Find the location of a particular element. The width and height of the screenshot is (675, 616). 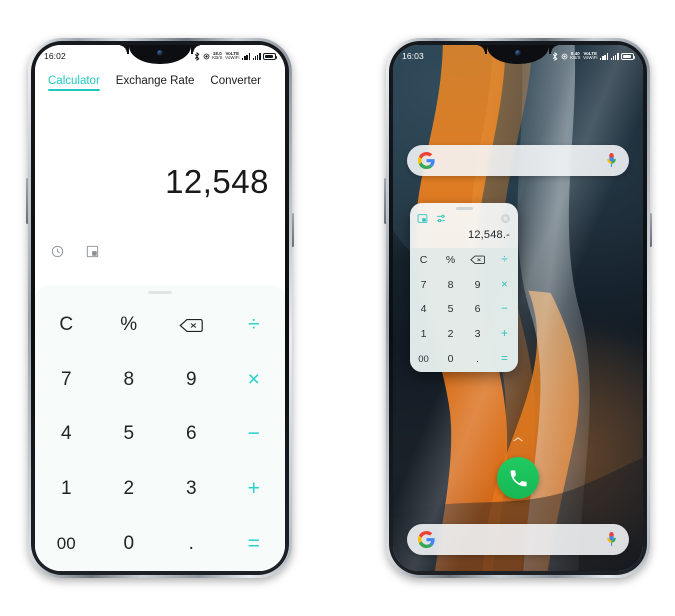

floating-calculator-keypad: C % ÷ 7 8 9 × 4 5 6 − 1 2 3 + 00 0 . = is located at coordinates (464, 309).